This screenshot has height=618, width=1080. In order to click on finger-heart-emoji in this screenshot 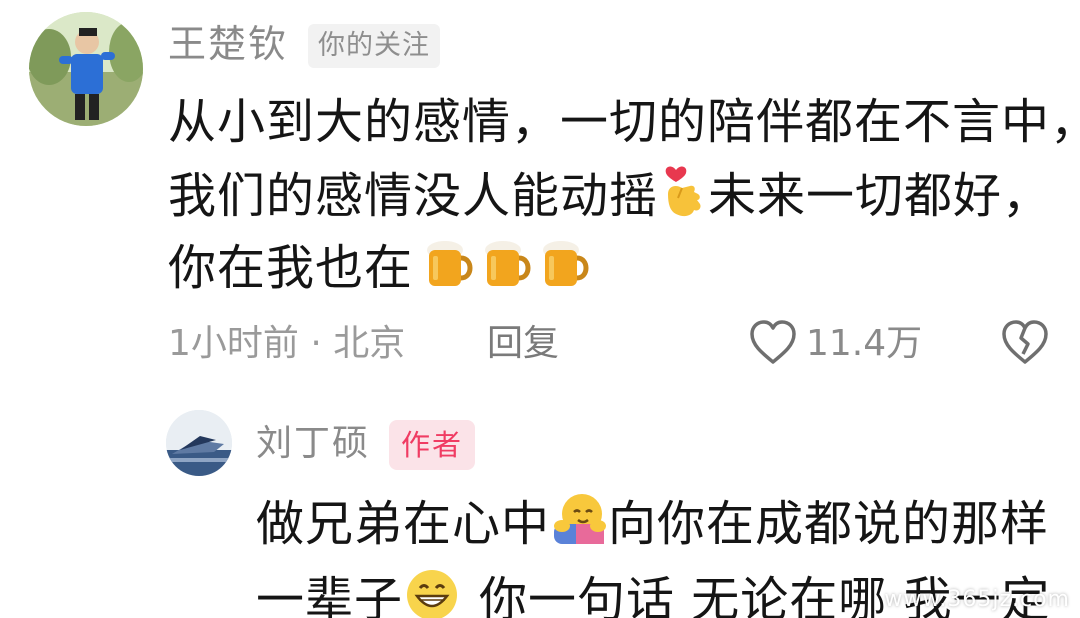, I will do `click(683, 199)`.